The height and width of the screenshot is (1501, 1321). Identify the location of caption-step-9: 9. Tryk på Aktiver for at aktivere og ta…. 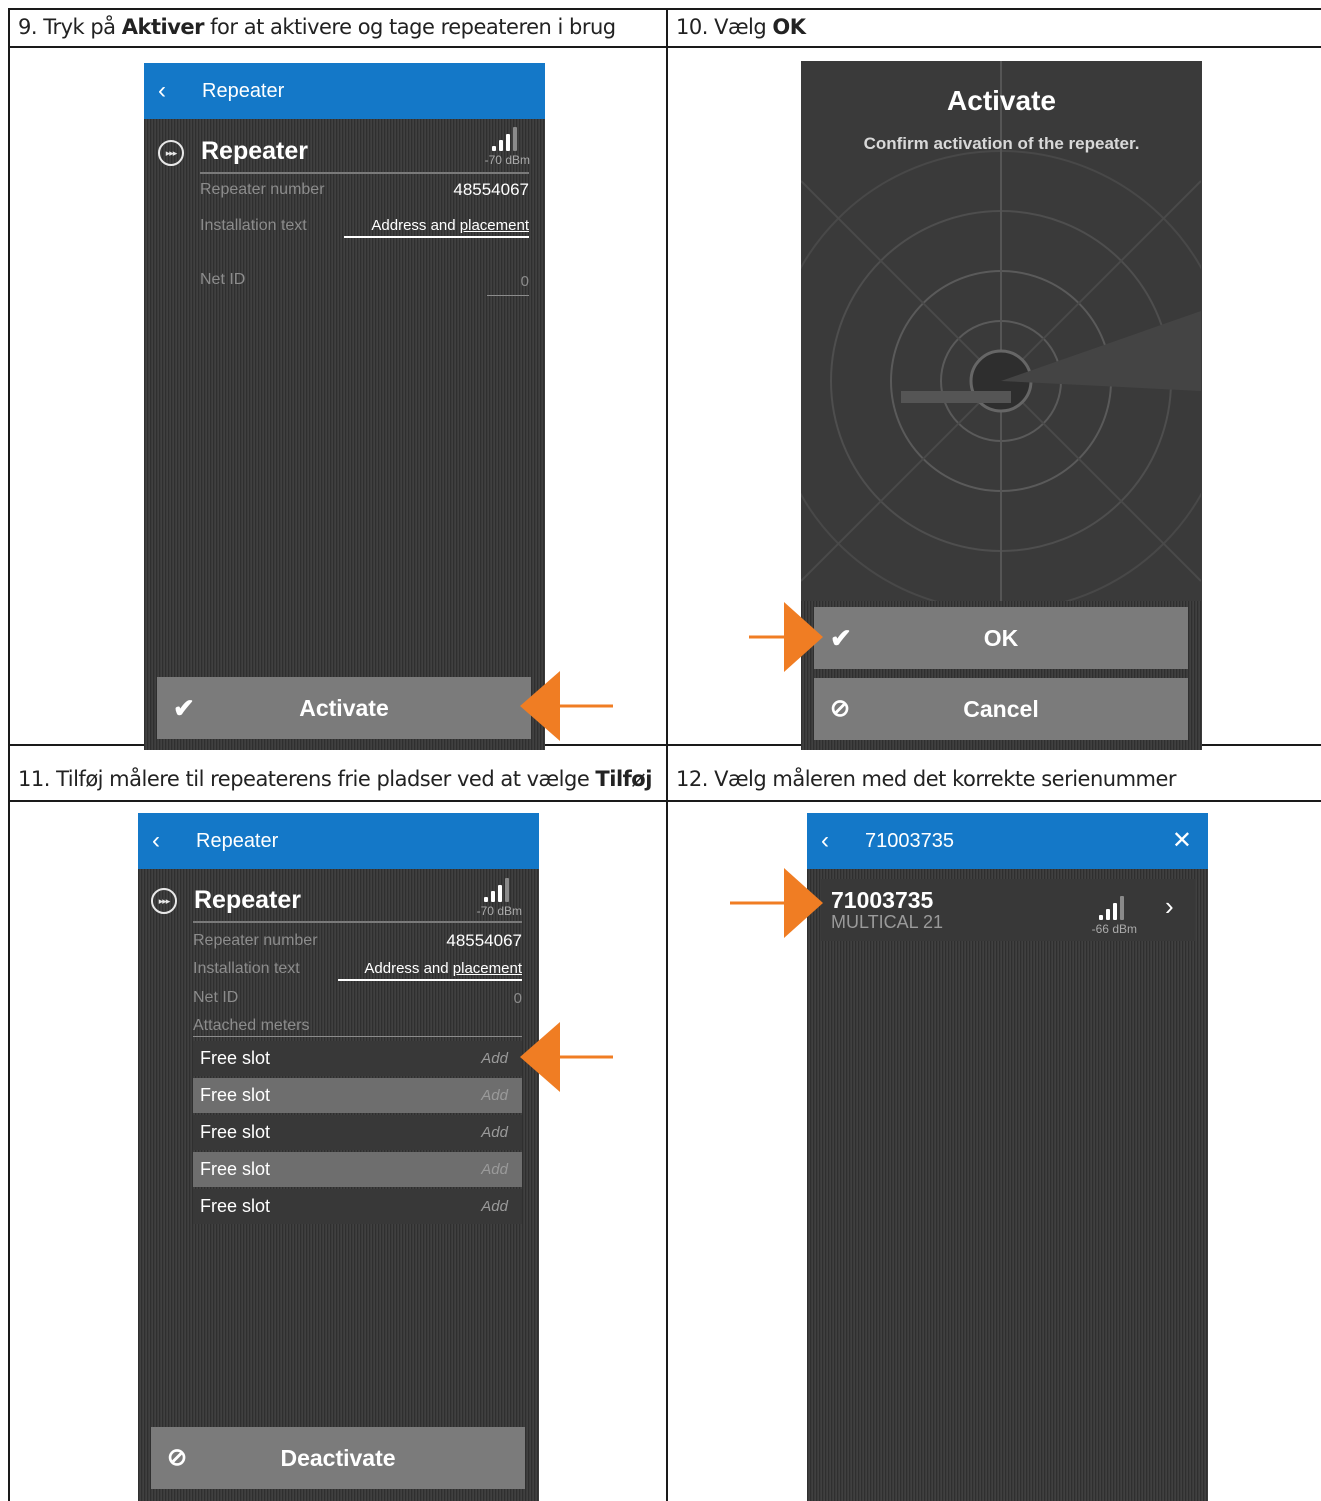
(317, 27).